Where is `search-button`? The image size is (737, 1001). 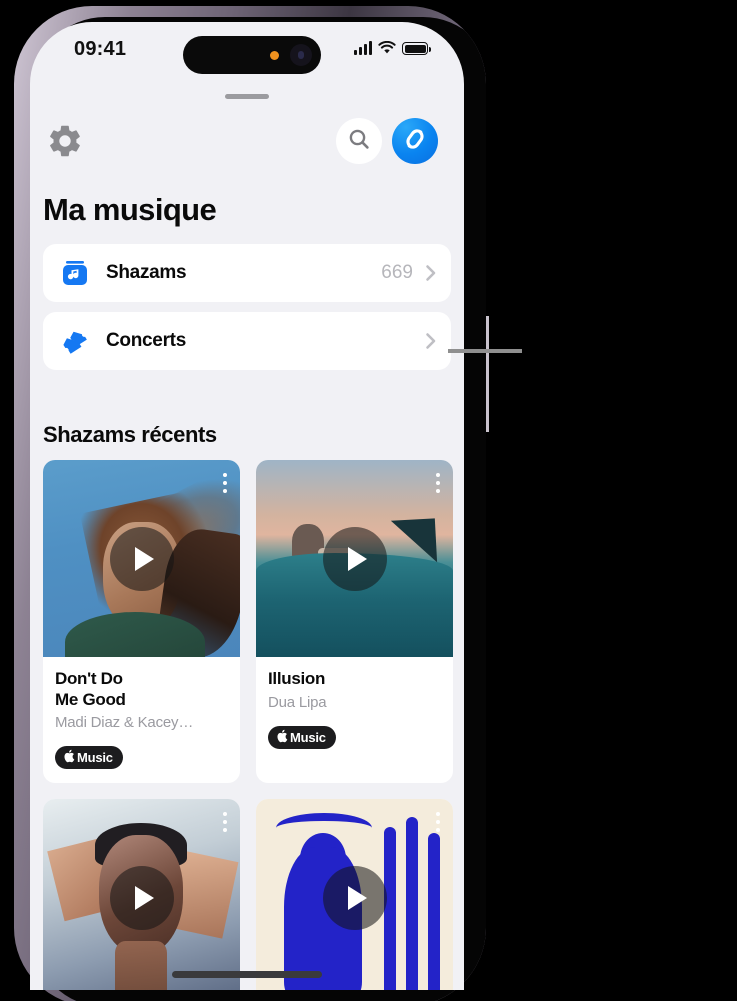
search-button is located at coordinates (359, 141).